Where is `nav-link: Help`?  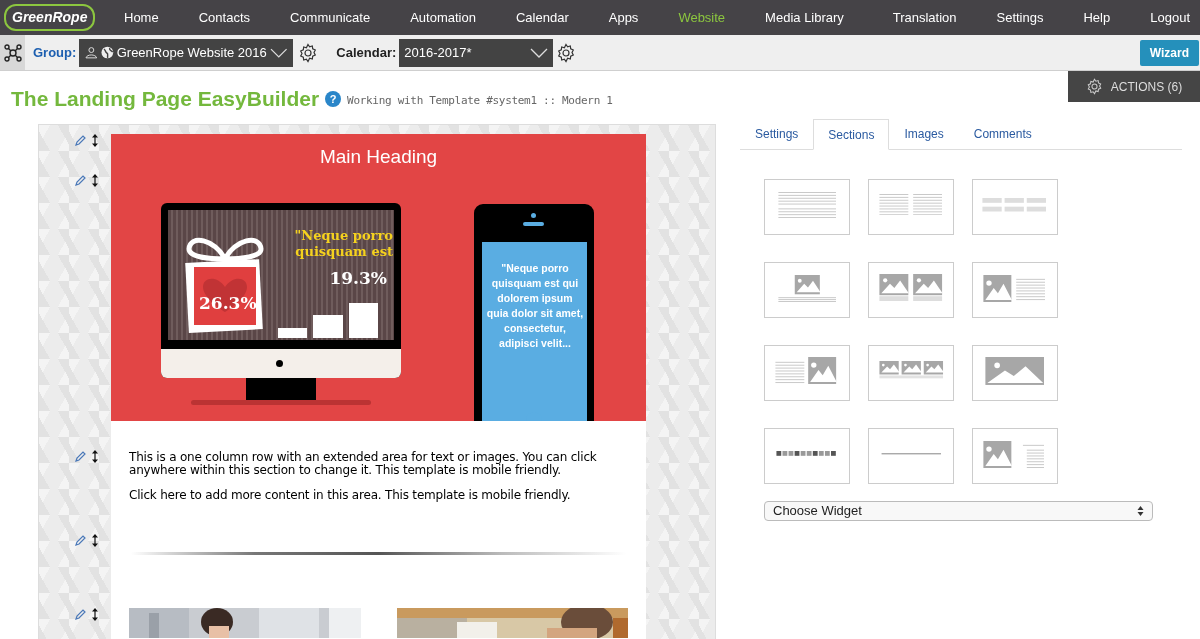
nav-link: Help is located at coordinates (1097, 17).